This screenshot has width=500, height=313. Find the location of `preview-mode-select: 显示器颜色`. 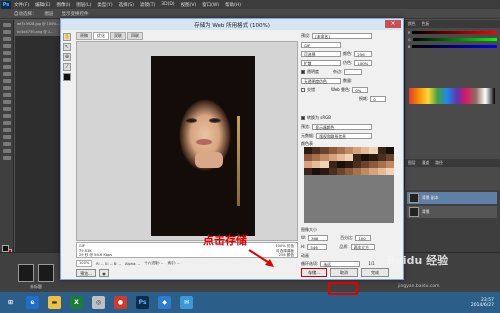

preview-mode-select: 显示器颜色 is located at coordinates (342, 126).